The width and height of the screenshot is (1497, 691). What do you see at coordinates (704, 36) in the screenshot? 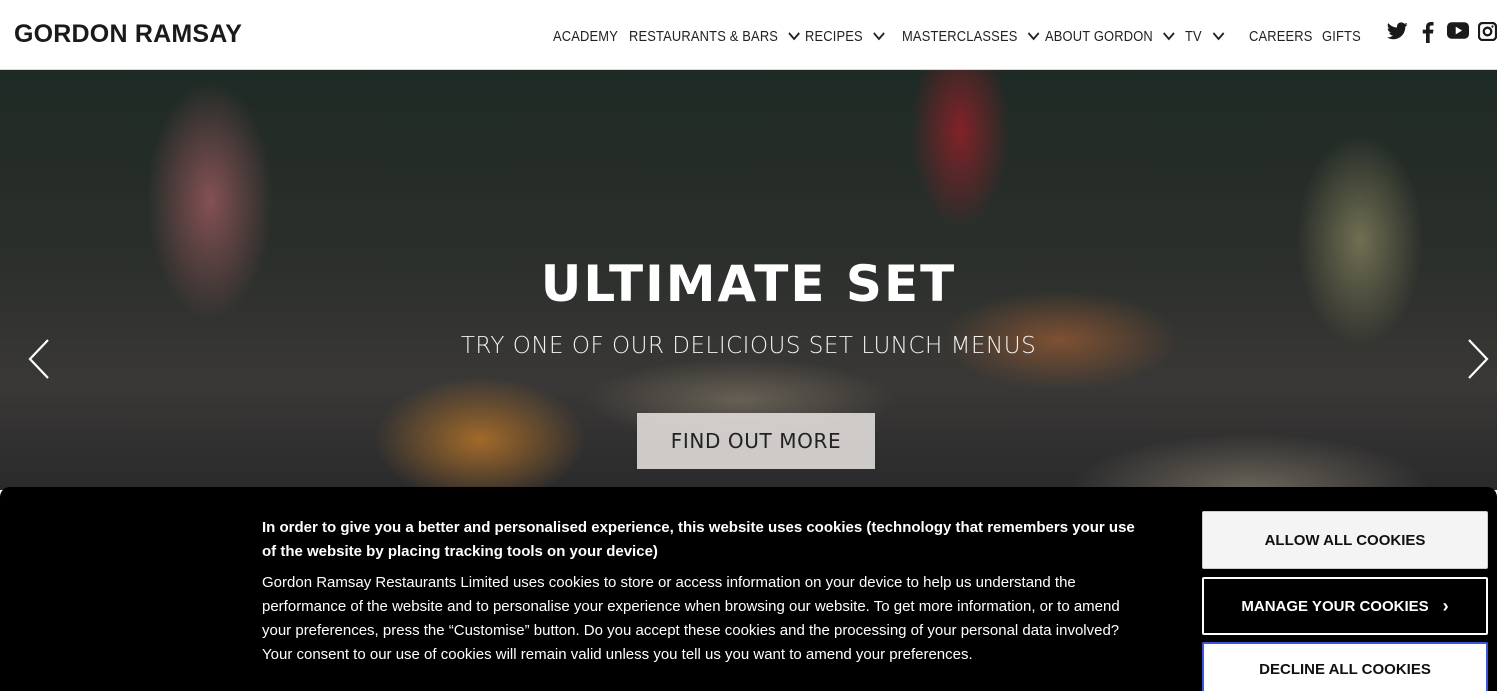
I see `nav-item-label: RESTAURANTS & BARS` at bounding box center [704, 36].